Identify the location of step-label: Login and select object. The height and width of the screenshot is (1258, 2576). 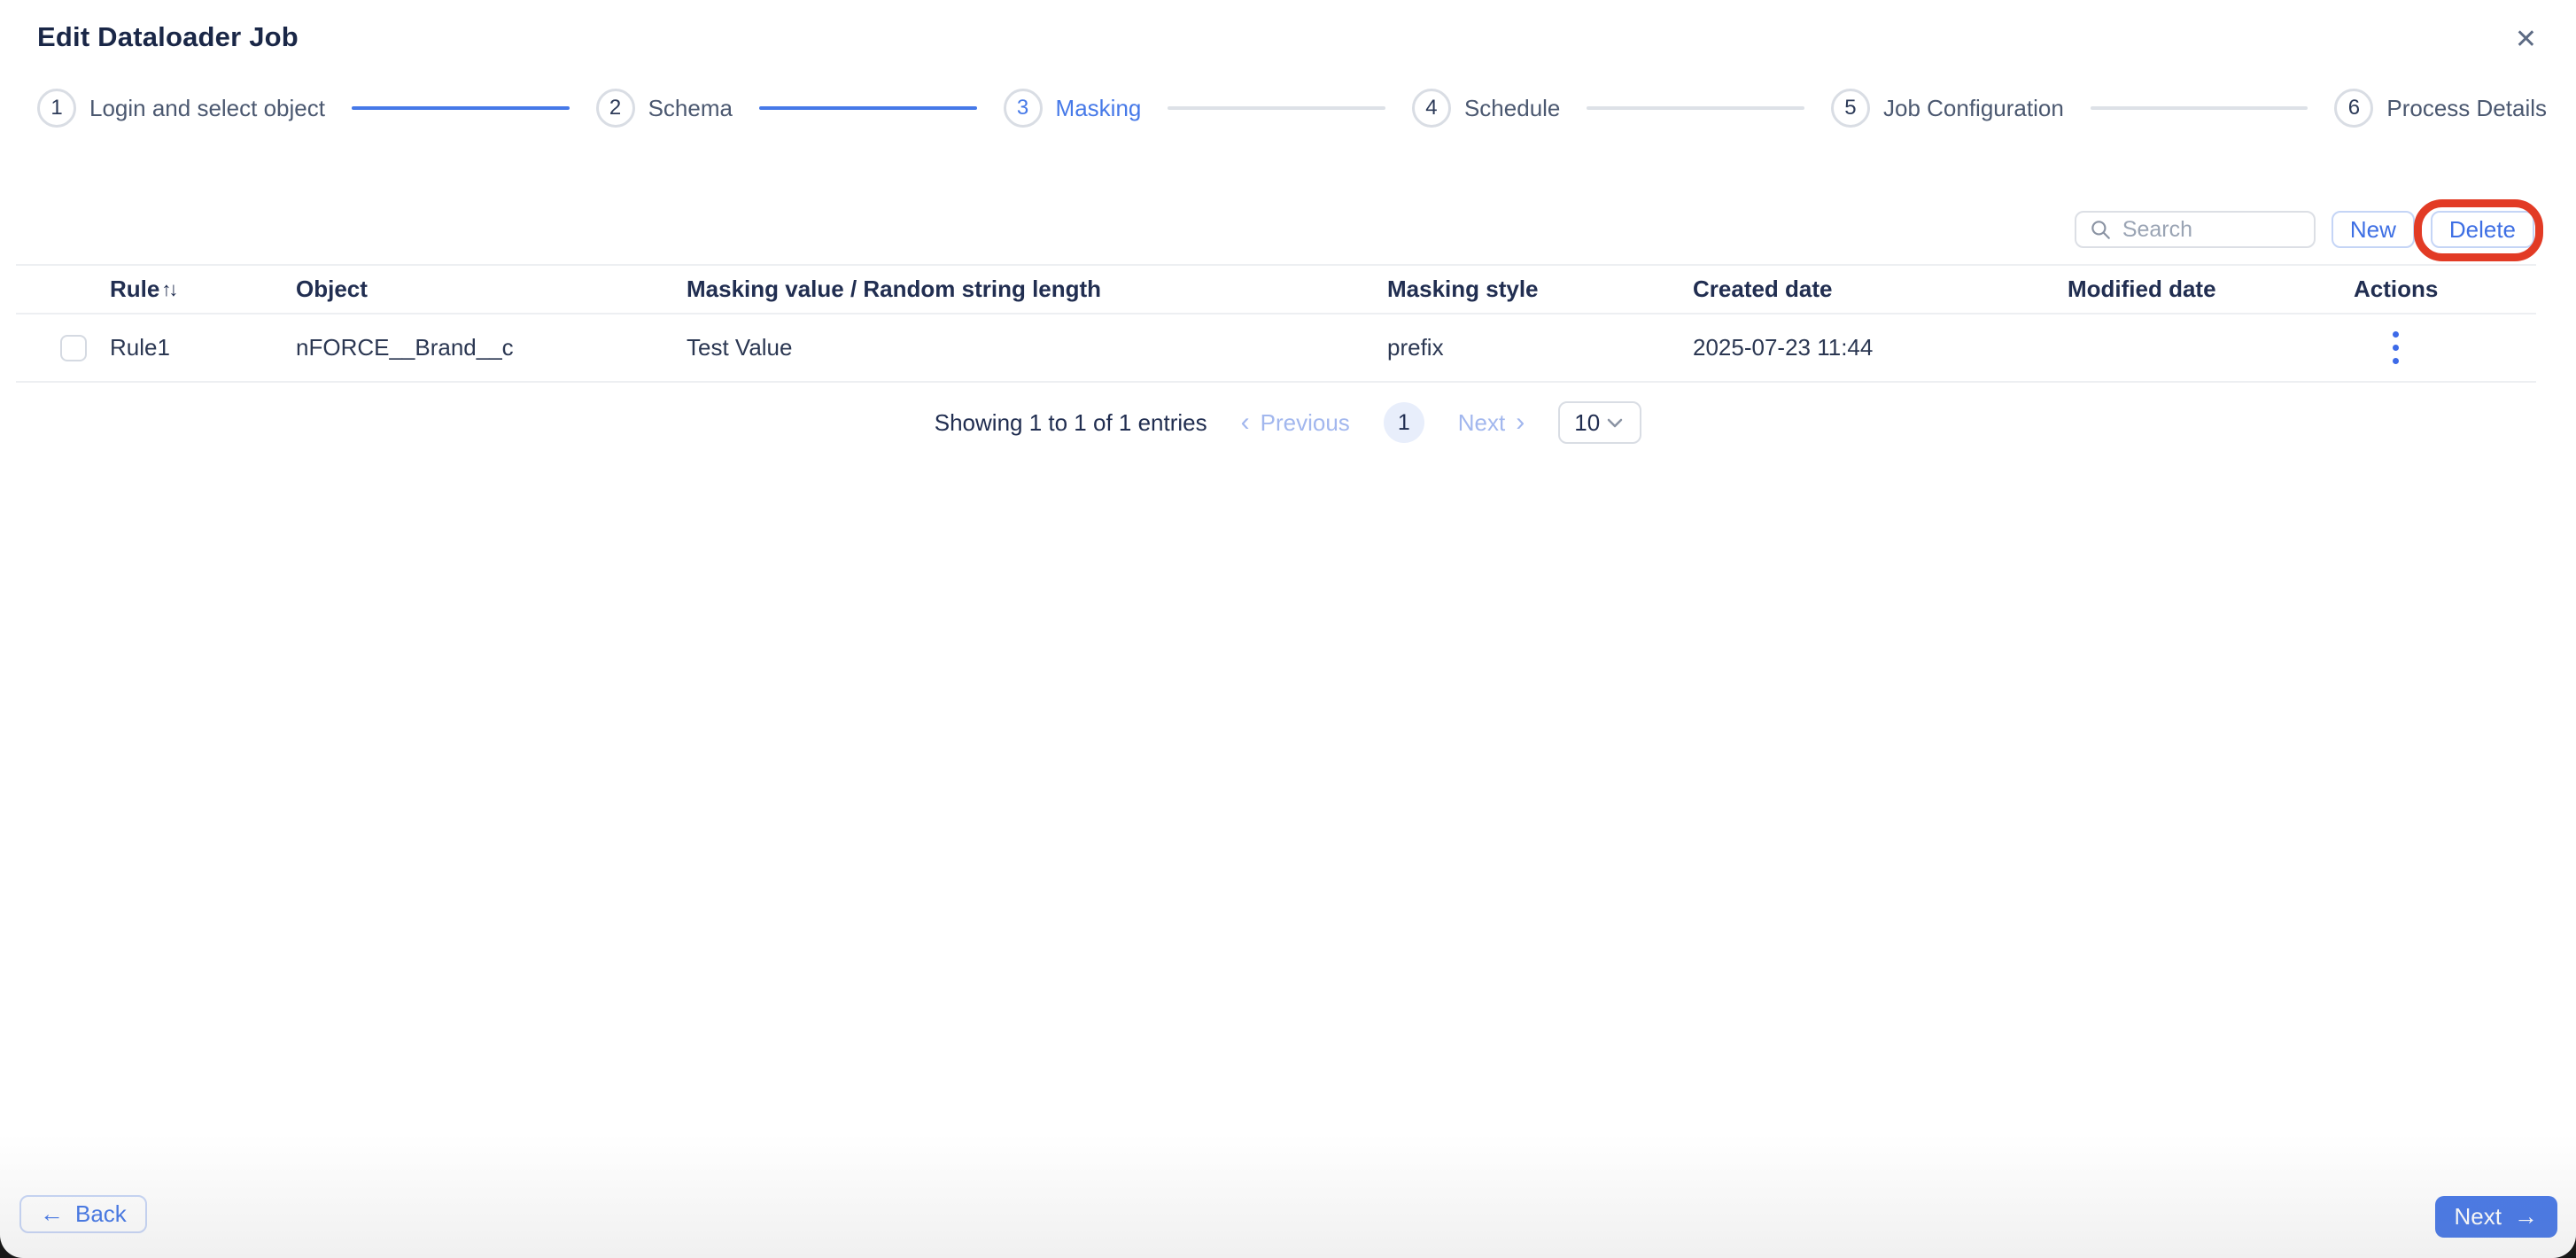
(207, 107).